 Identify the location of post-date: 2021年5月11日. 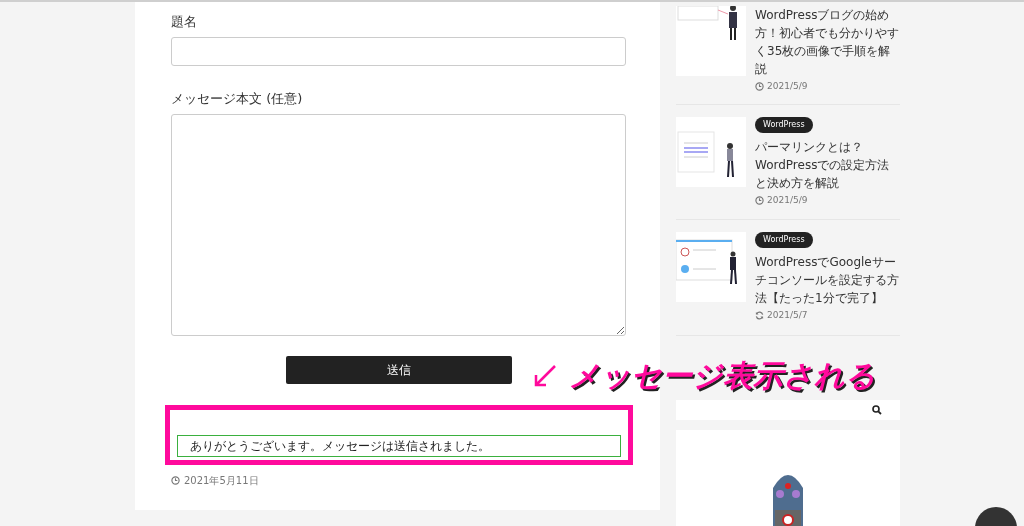
(221, 481).